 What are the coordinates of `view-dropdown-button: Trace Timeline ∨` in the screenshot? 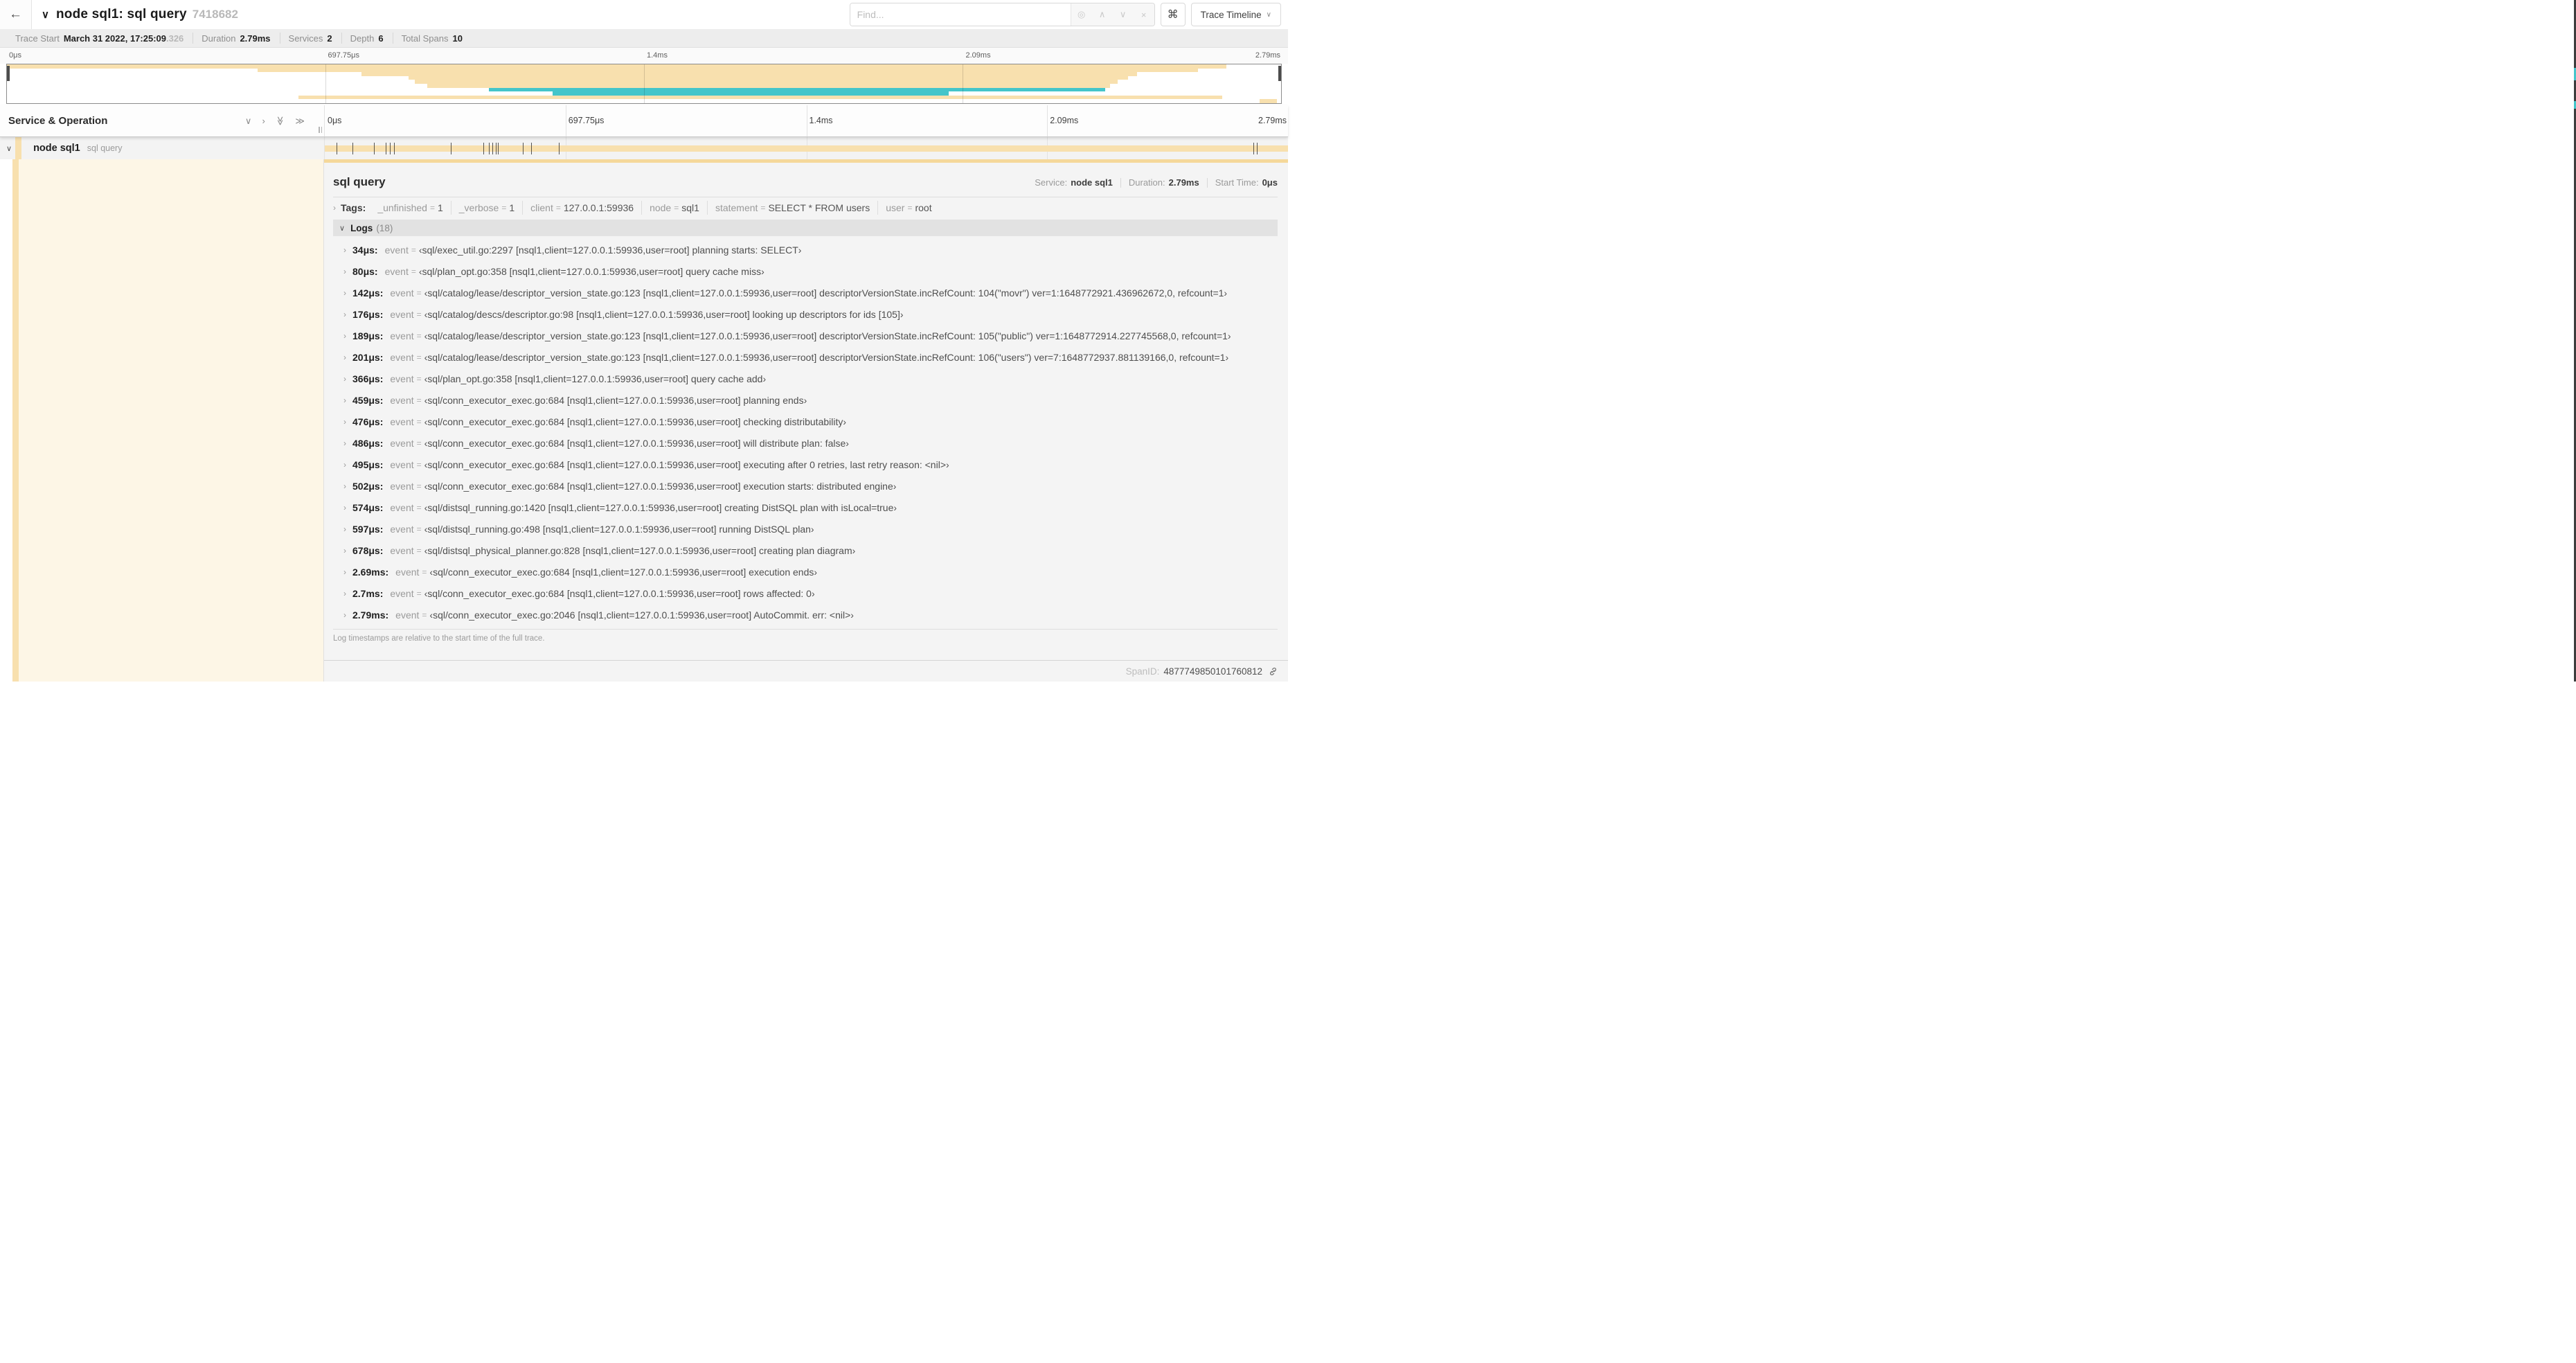 It's located at (1235, 15).